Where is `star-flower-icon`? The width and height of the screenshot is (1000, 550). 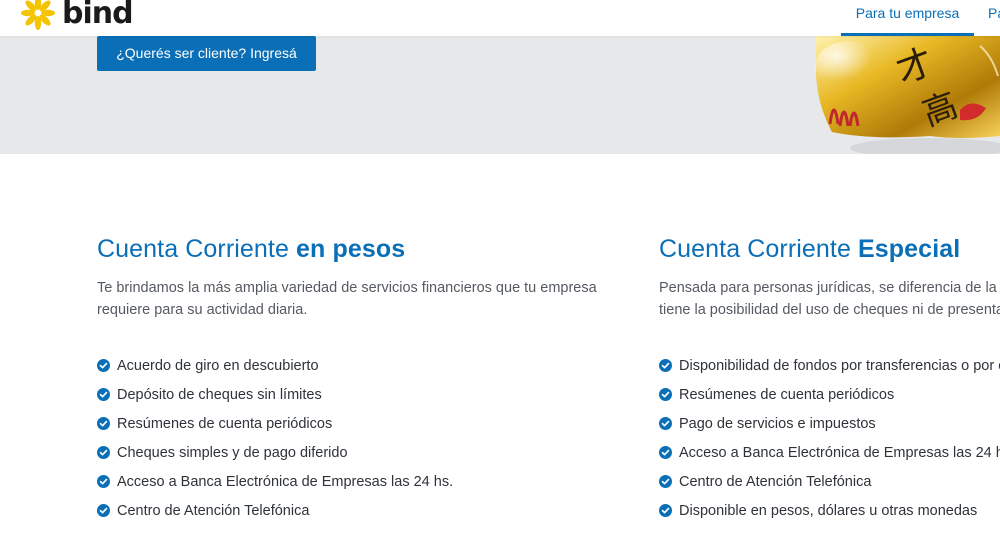
star-flower-icon is located at coordinates (38, 15).